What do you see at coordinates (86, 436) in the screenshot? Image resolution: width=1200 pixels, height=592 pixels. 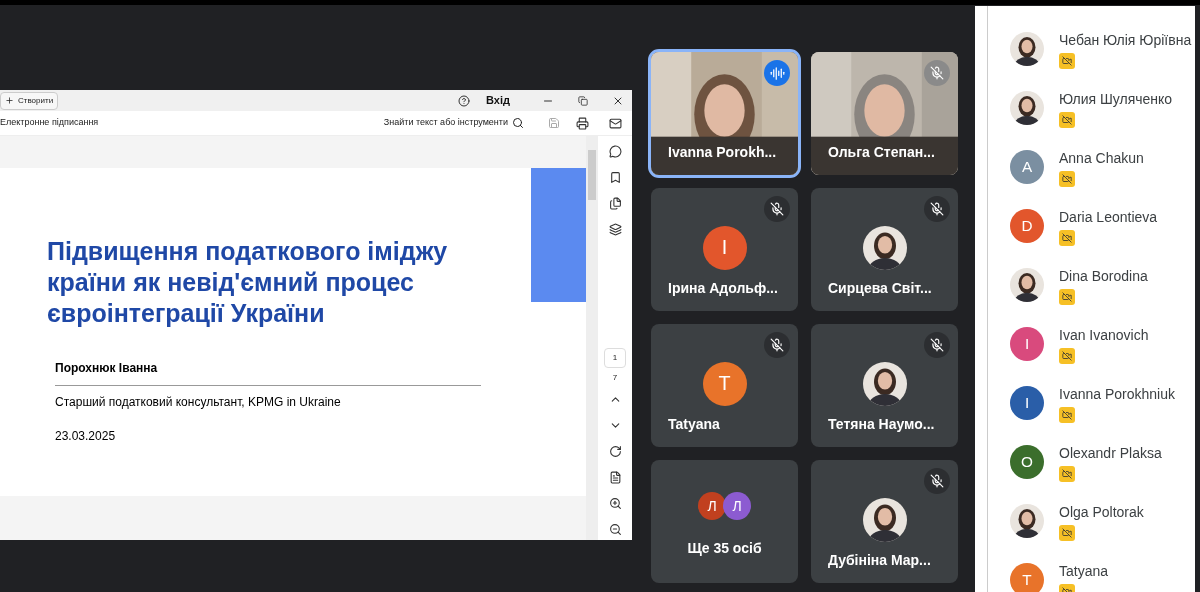 I see `slide-date: 23.03.2025` at bounding box center [86, 436].